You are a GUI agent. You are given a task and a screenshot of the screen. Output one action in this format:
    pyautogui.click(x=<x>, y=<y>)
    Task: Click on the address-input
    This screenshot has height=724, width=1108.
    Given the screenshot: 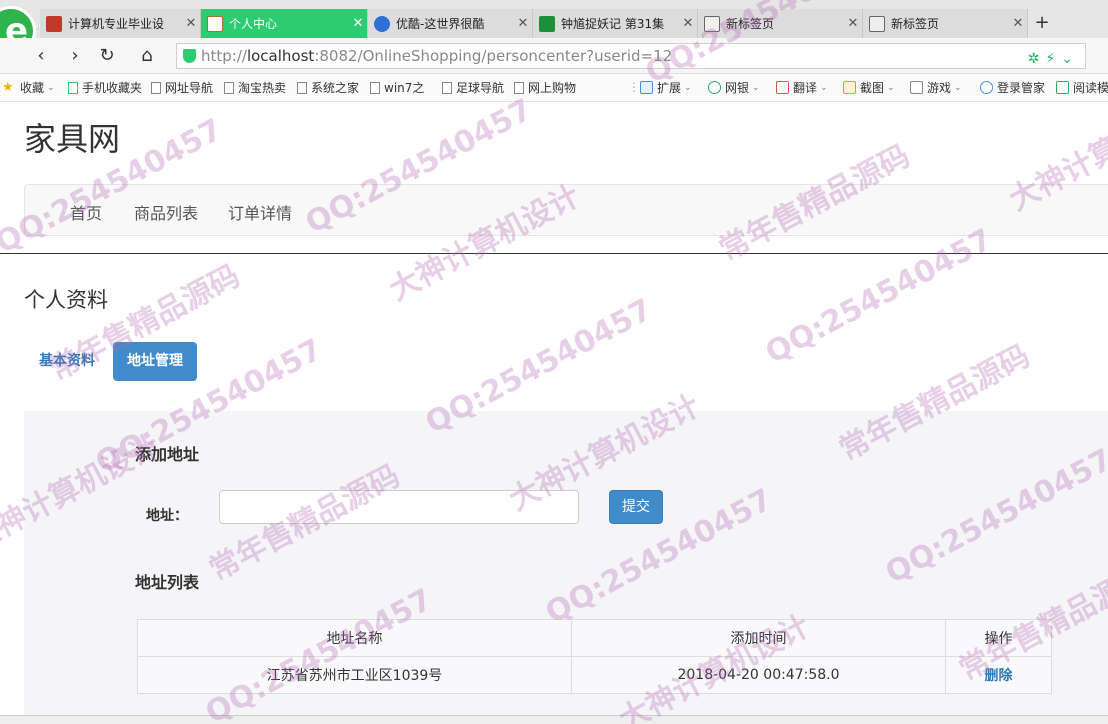 What is the action you would take?
    pyautogui.click(x=399, y=507)
    